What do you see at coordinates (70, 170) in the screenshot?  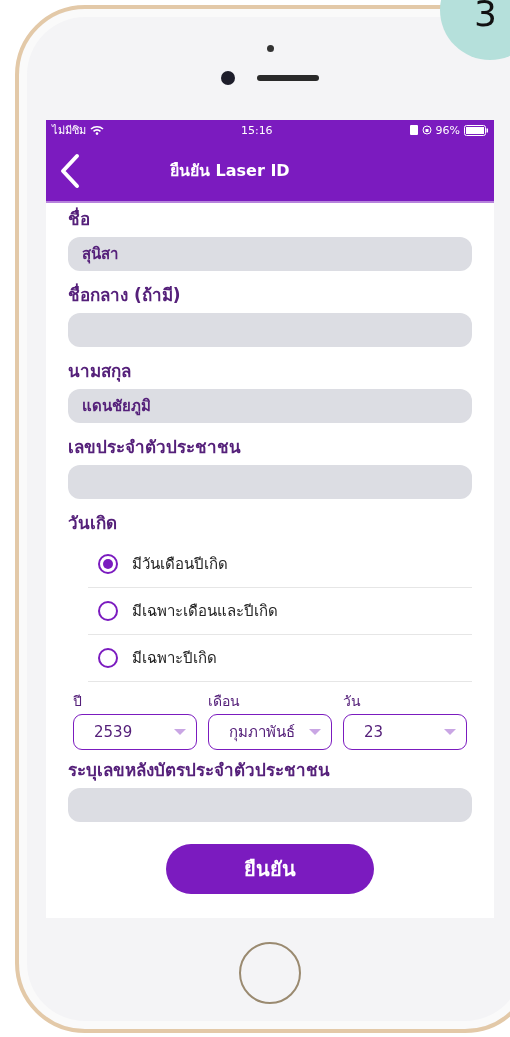 I see `back-chevron-icon` at bounding box center [70, 170].